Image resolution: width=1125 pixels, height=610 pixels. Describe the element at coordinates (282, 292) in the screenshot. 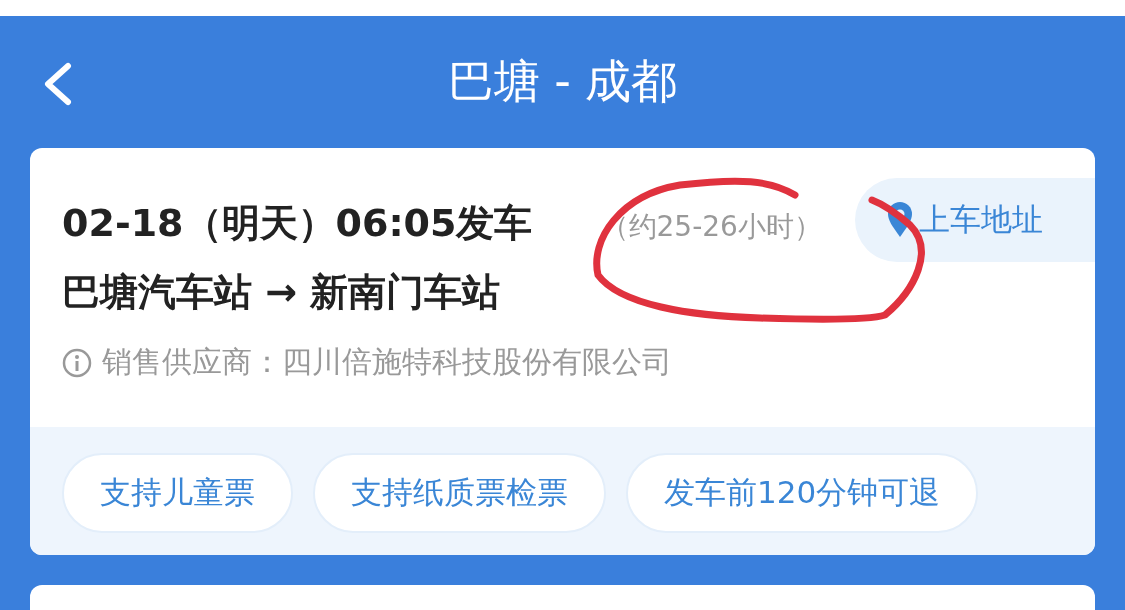

I see `route-text: 巴塘汽车站 → 新南门车站` at that location.